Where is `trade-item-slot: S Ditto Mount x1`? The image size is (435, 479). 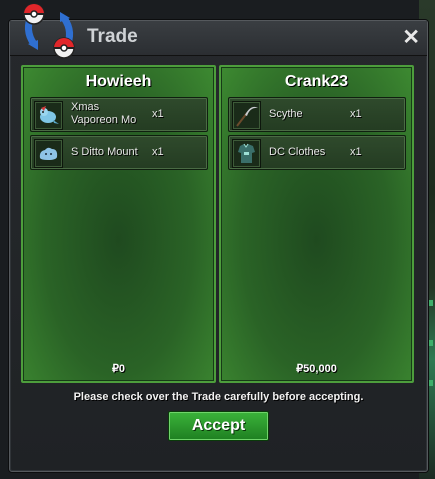
trade-item-slot: S Ditto Mount x1 is located at coordinates (119, 152).